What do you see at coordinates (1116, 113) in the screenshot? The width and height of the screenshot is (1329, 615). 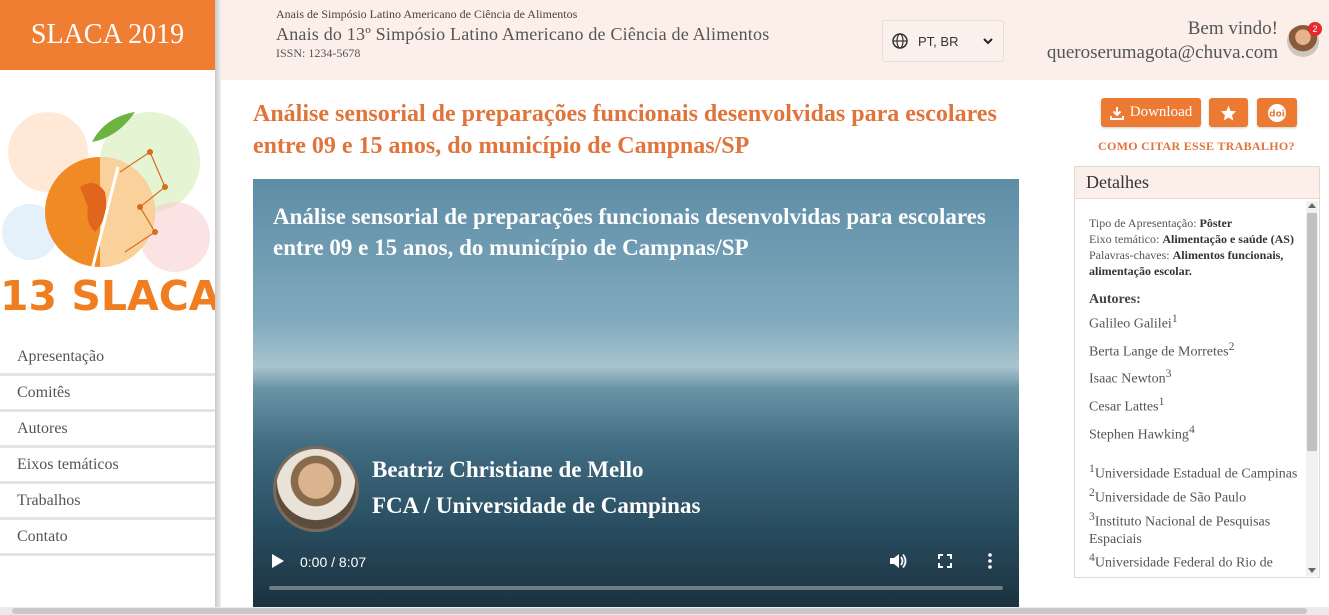 I see `download-icon` at bounding box center [1116, 113].